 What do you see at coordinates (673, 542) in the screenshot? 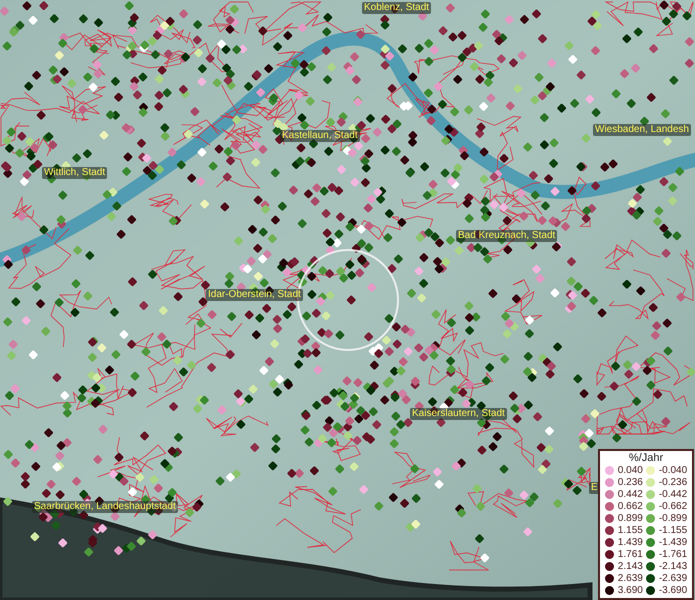
I see `legend-value: -1.439` at bounding box center [673, 542].